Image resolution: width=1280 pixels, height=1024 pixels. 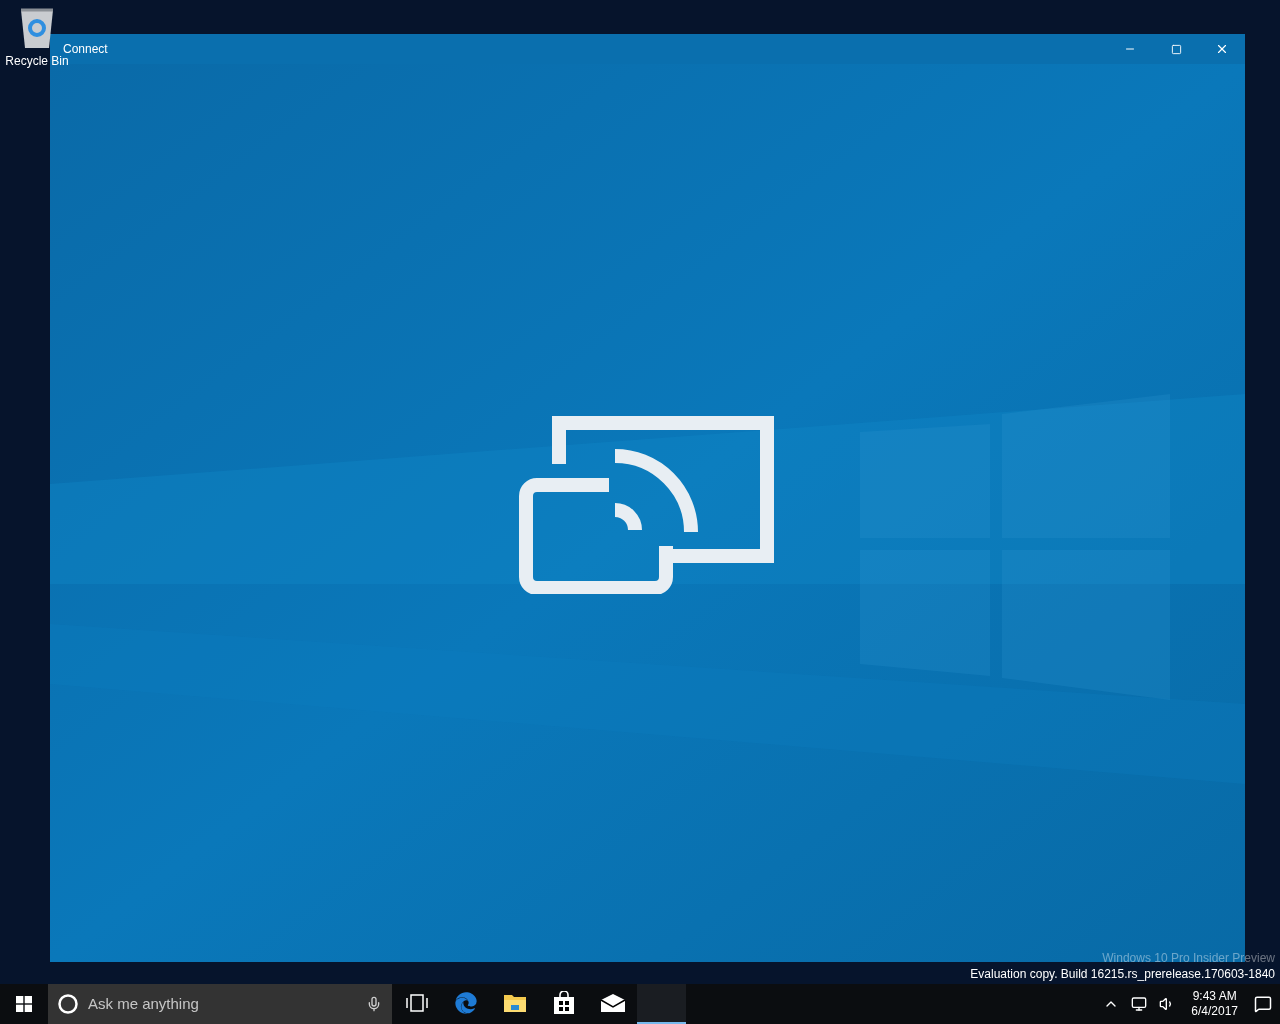 I want to click on close-icon, so click(x=1222, y=49).